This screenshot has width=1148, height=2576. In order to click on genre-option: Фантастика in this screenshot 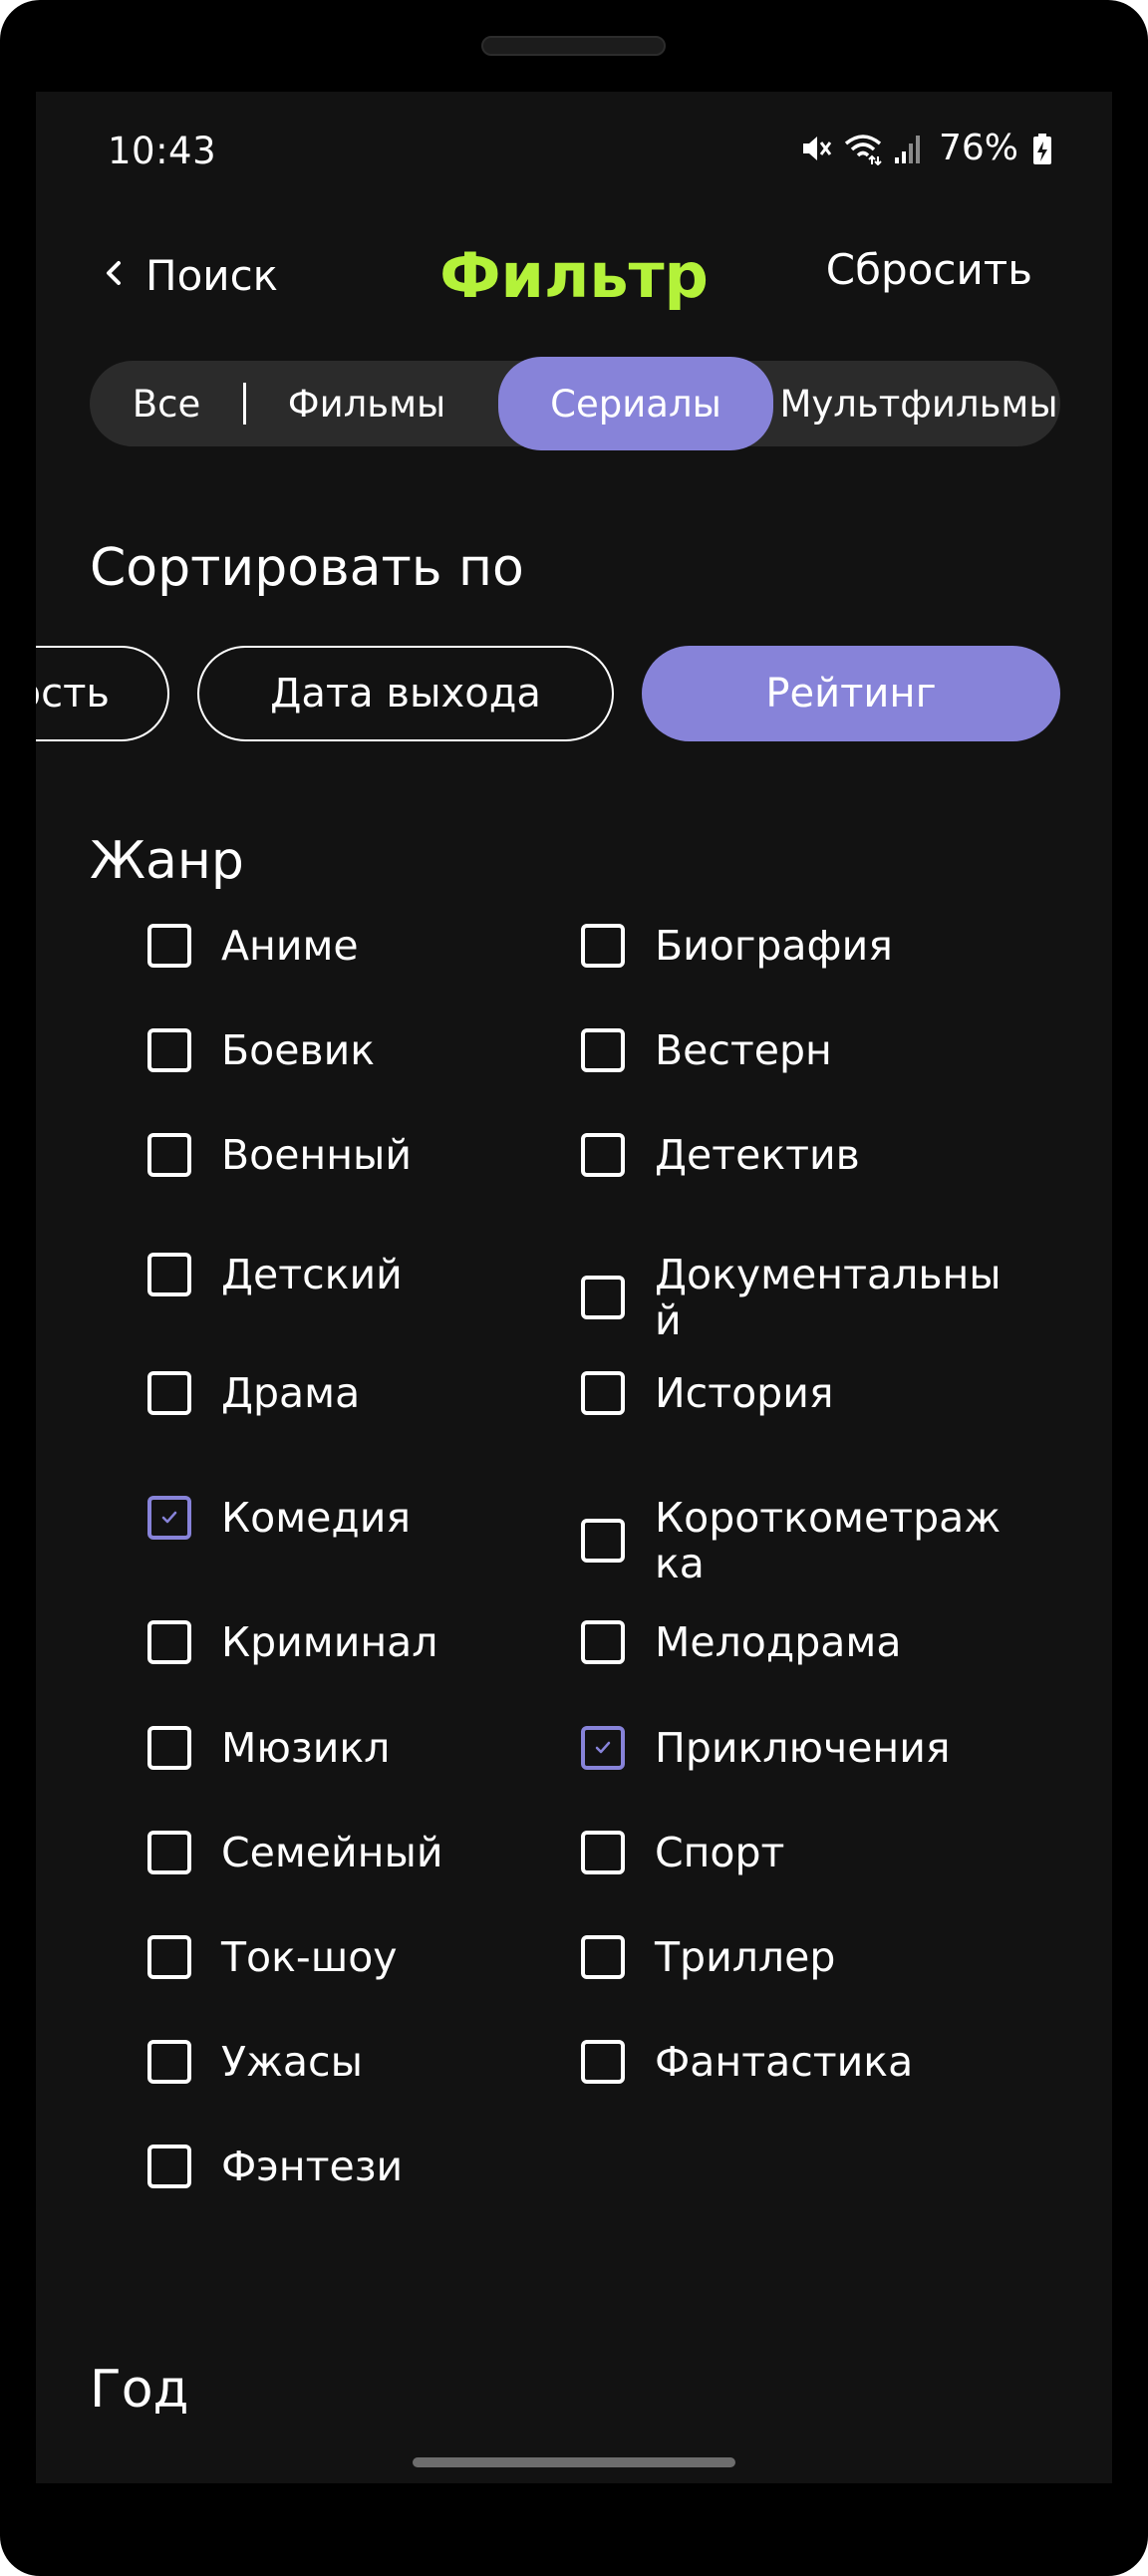, I will do `click(792, 2062)`.